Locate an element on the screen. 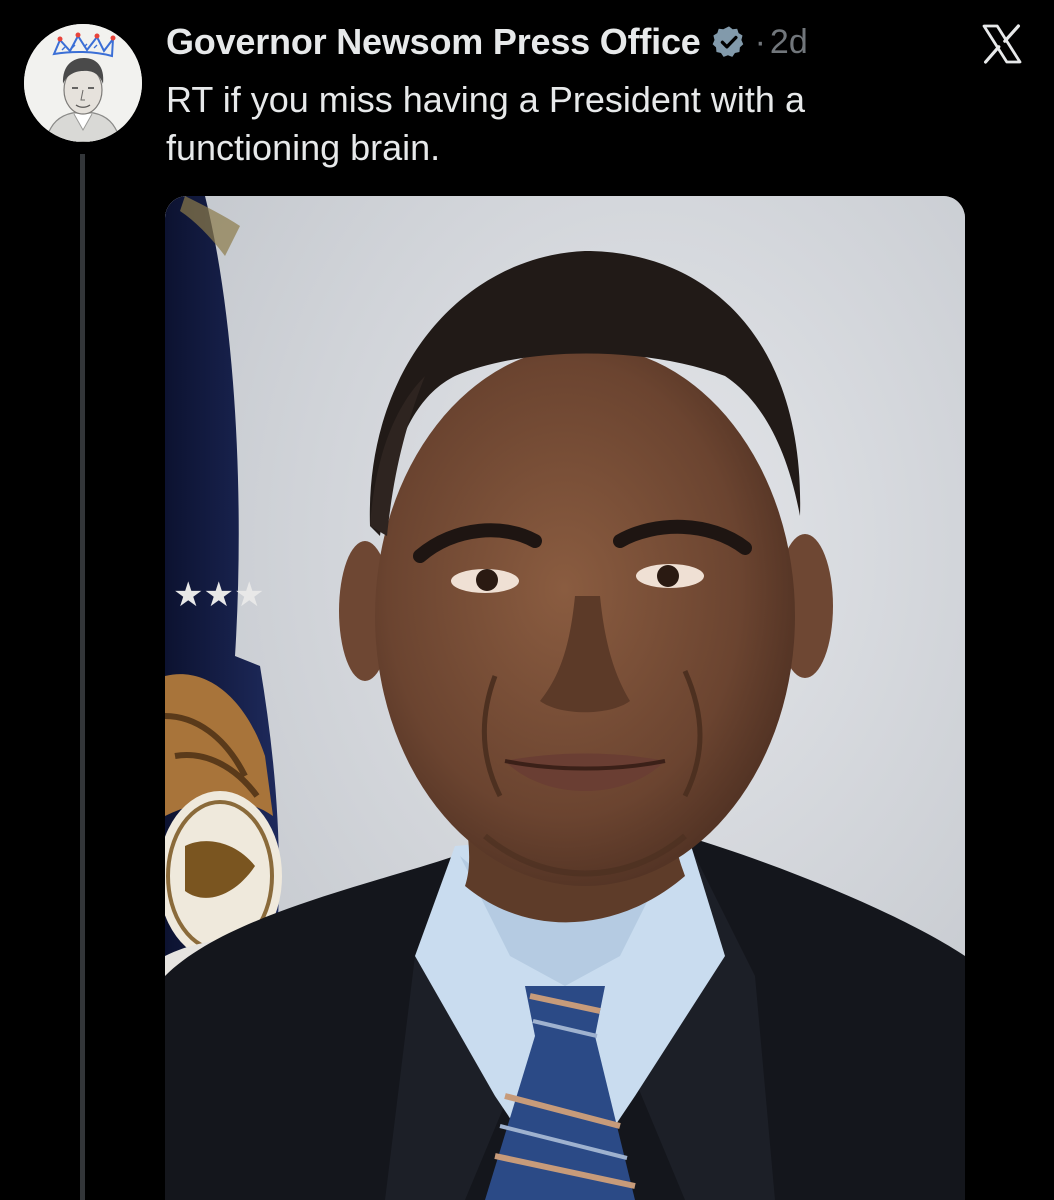  x-logo-icon is located at coordinates (1002, 44).